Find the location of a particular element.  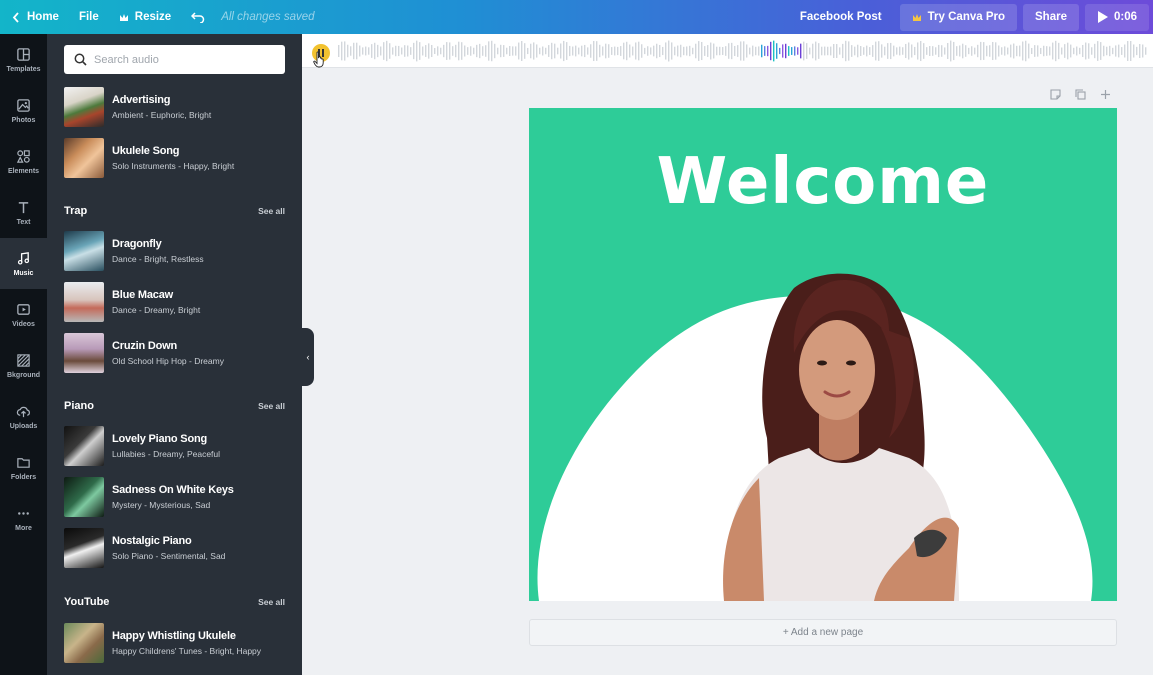

videos-icon is located at coordinates (23, 309).